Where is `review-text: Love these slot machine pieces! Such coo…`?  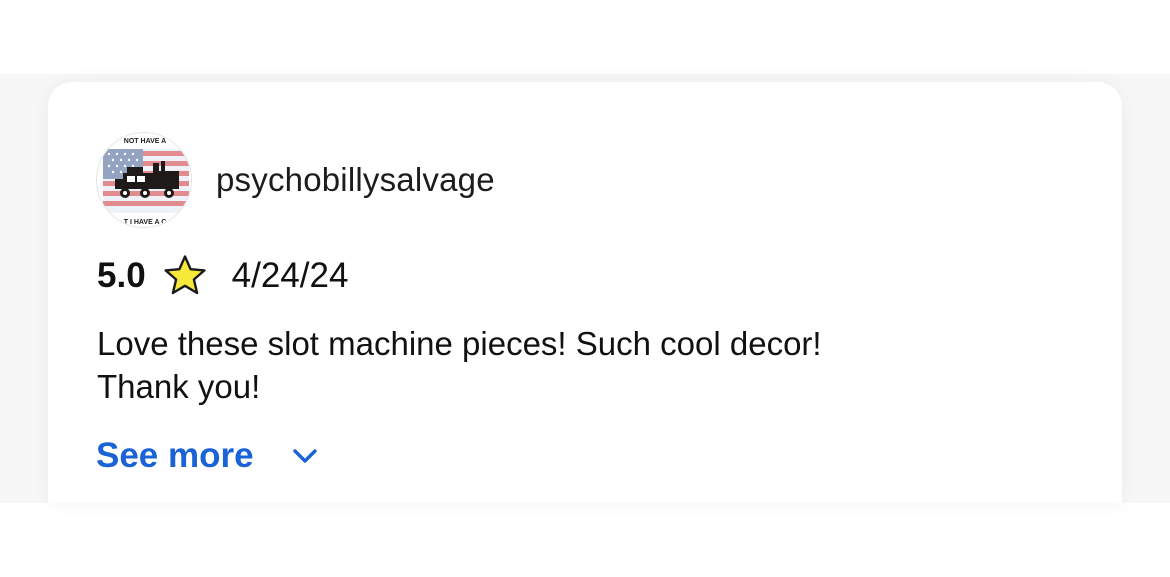
review-text: Love these slot machine pieces! Such coo… is located at coordinates (459, 365).